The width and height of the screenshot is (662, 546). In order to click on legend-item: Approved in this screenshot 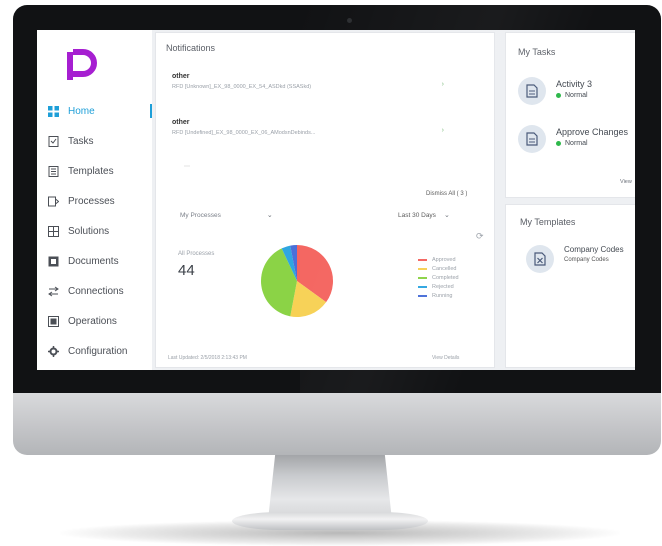, I will do `click(437, 260)`.